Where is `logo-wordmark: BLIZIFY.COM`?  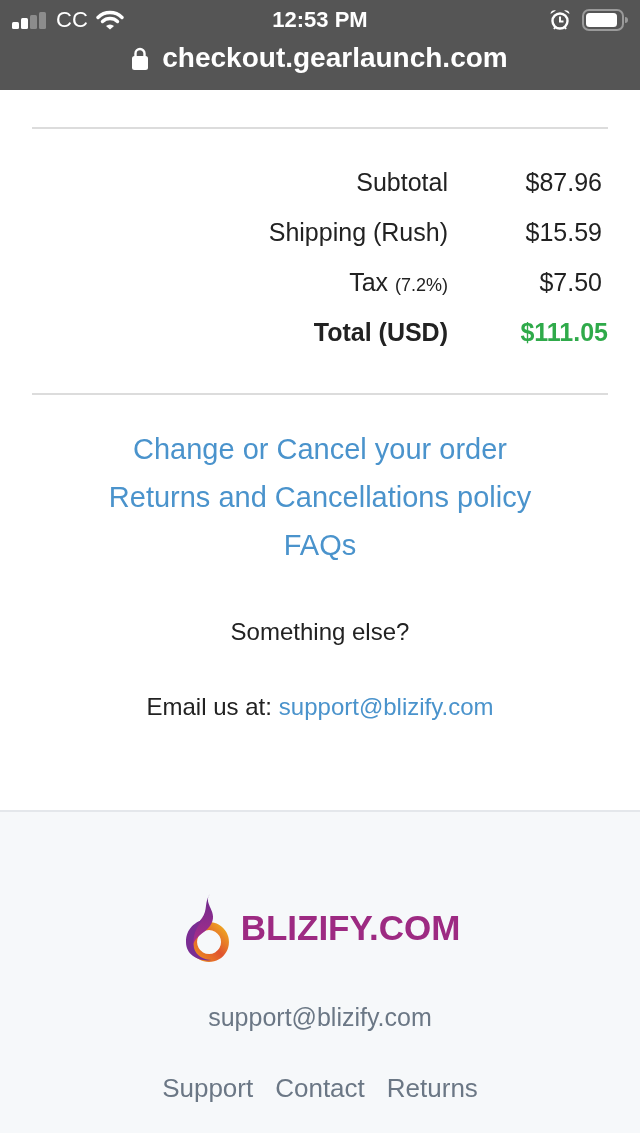 logo-wordmark: BLIZIFY.COM is located at coordinates (350, 928).